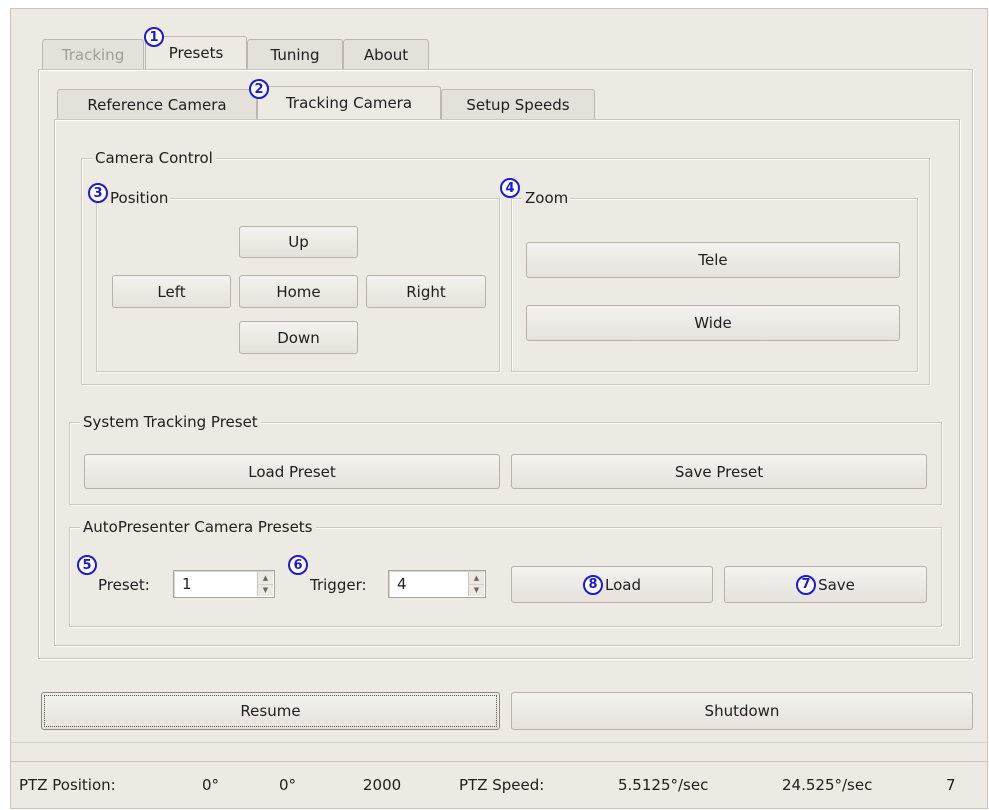  Describe the element at coordinates (502, 785) in the screenshot. I see `ptz-speed-label: PTZ Speed:` at that location.